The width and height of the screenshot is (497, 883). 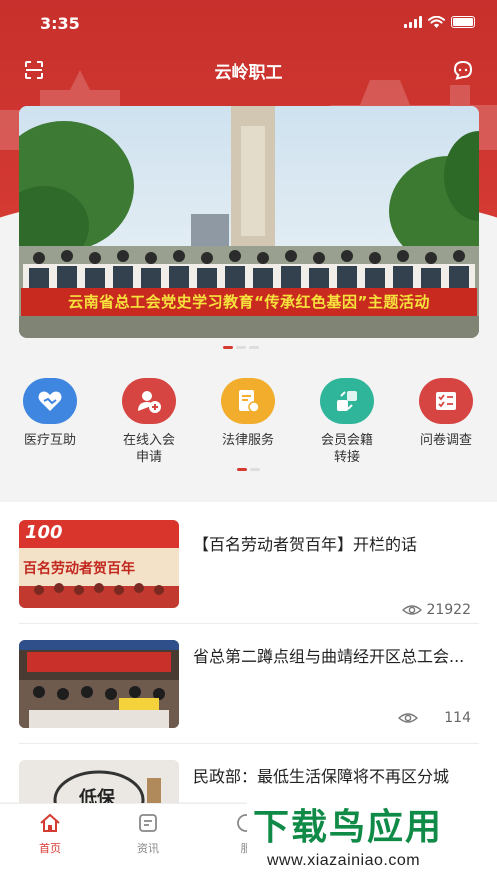 I want to click on quick-menu-dot-active, so click(x=242, y=469).